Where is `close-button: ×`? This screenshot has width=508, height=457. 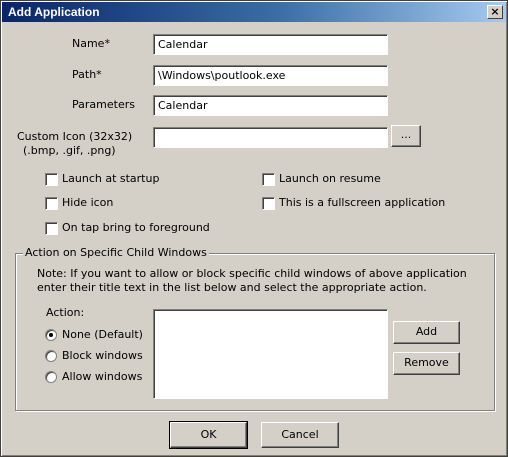
close-button: × is located at coordinates (495, 12).